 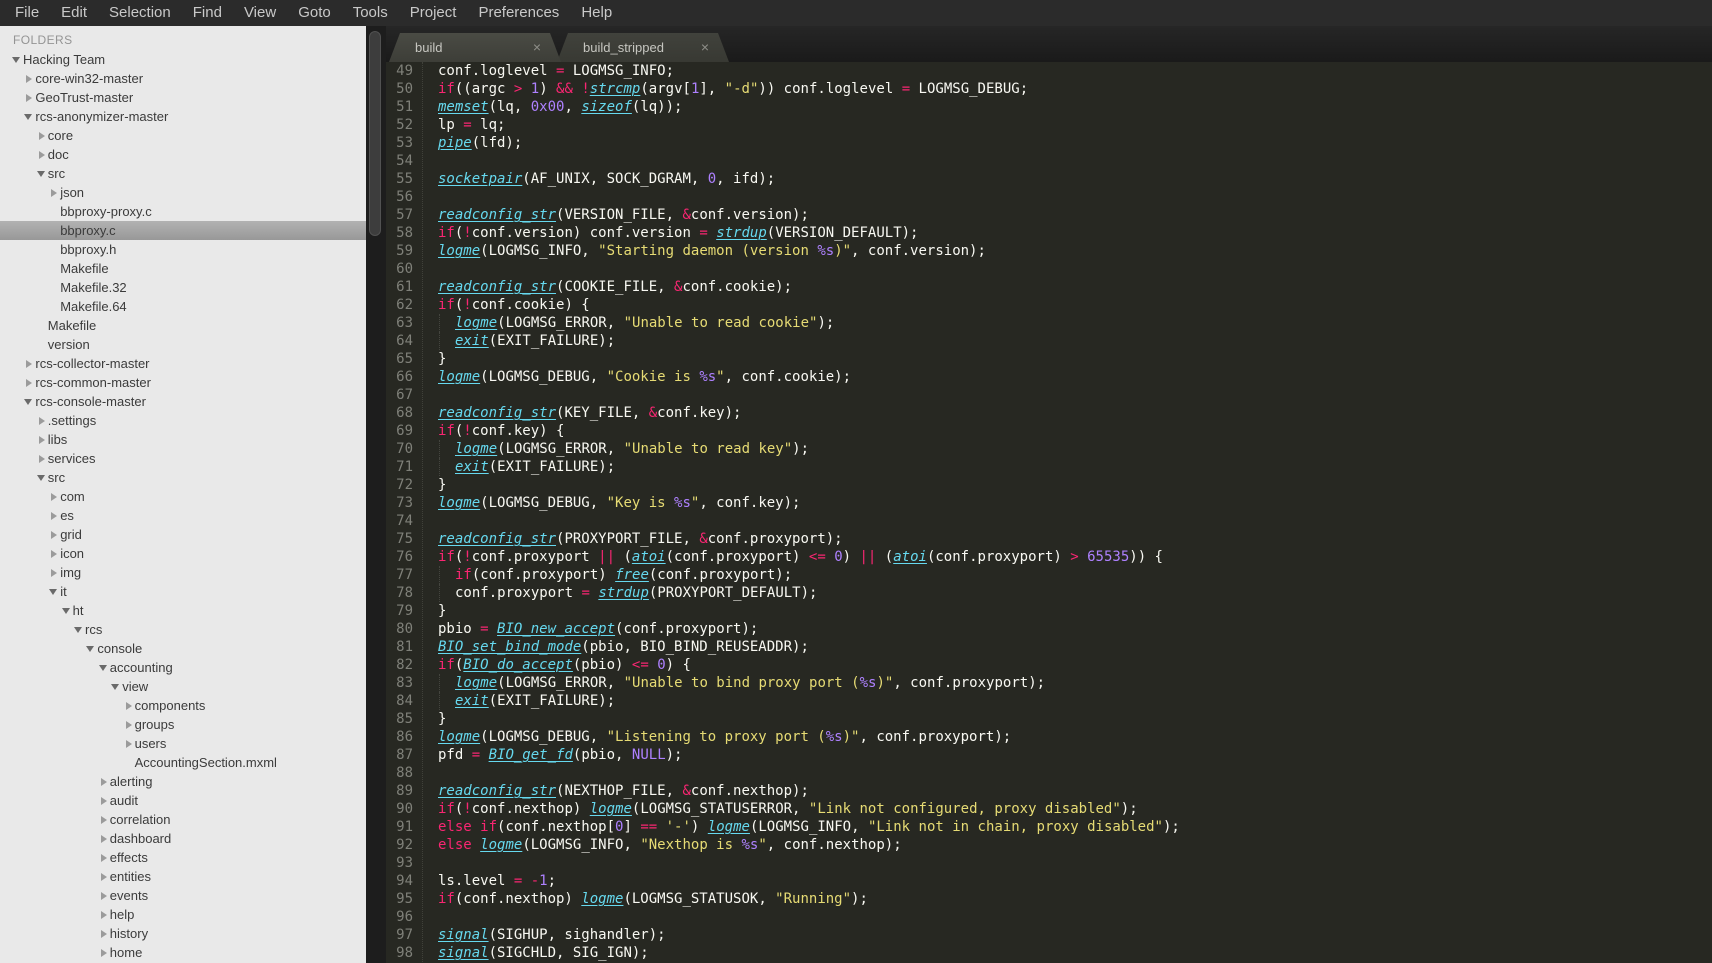 What do you see at coordinates (183, 591) in the screenshot?
I see `tree-item-it: it` at bounding box center [183, 591].